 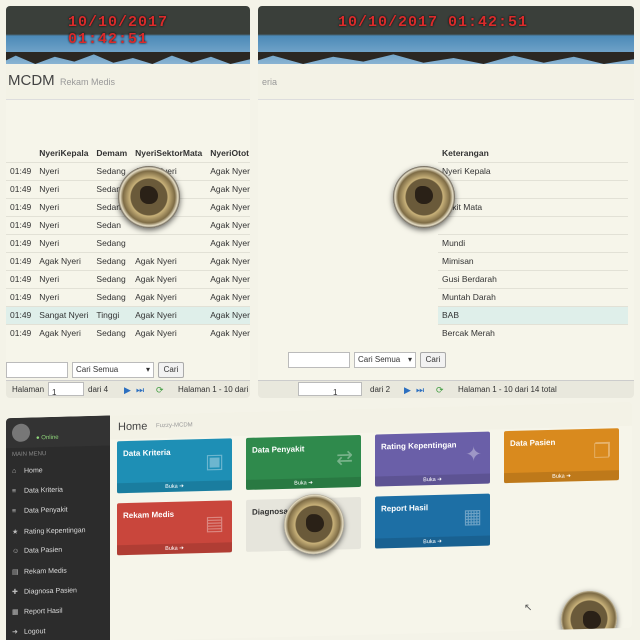 What do you see at coordinates (533, 296) in the screenshot?
I see `table-row: Muntah Darah` at bounding box center [533, 296].